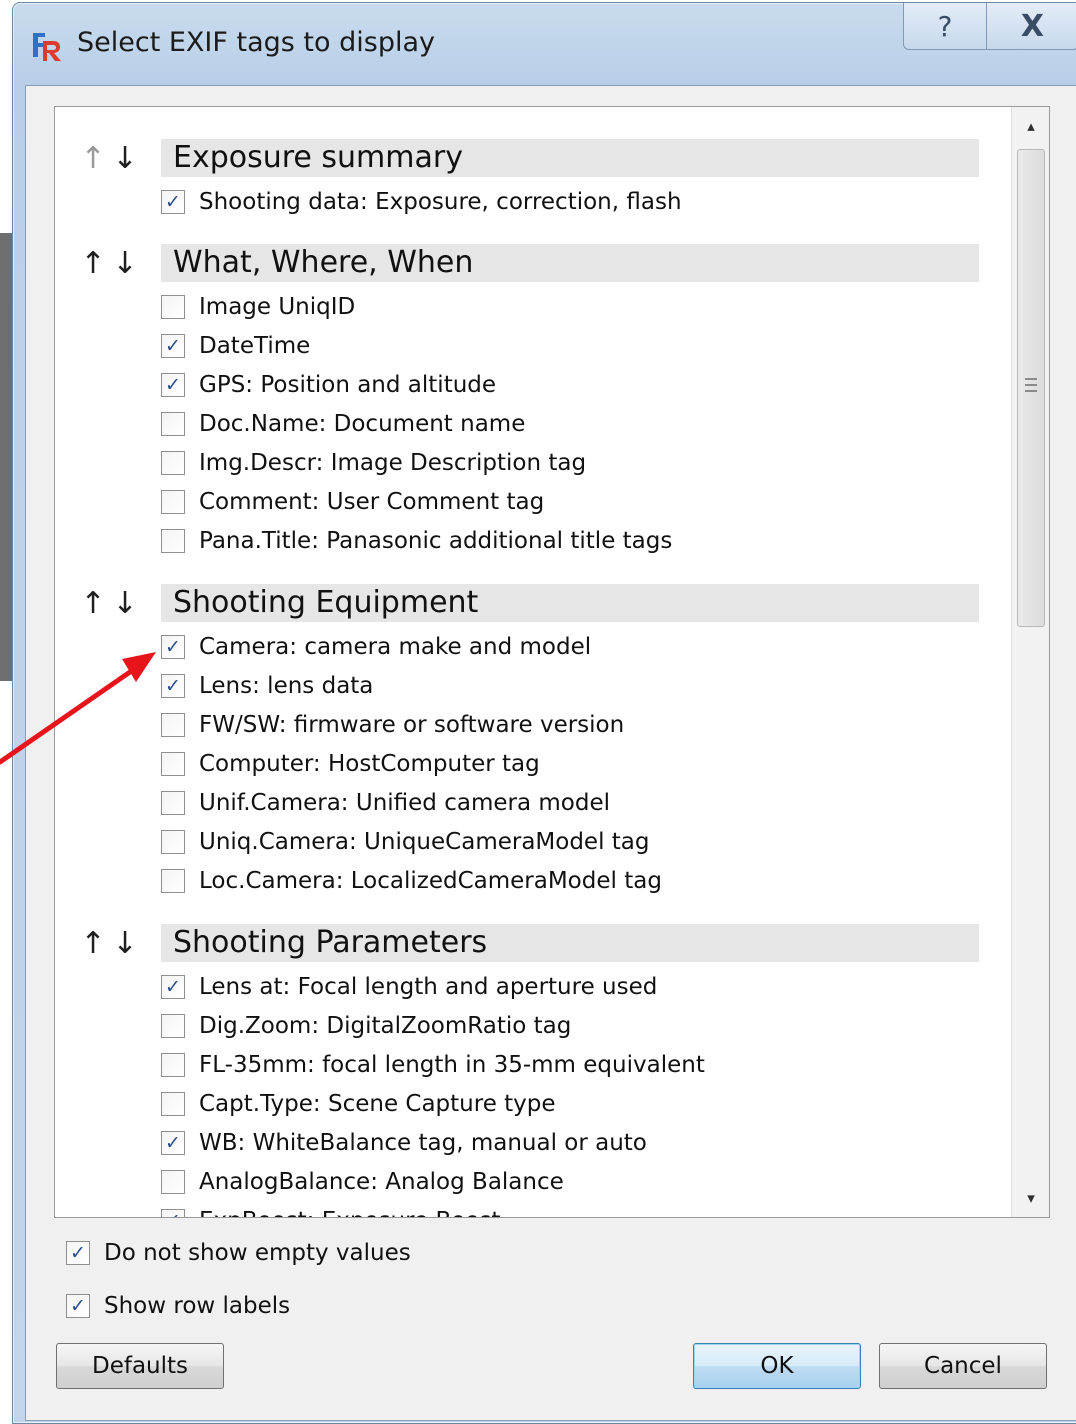 This screenshot has height=1424, width=1076. Describe the element at coordinates (424, 842) in the screenshot. I see `tag-label: Uniq.Camera: UniqueCameraModel tag` at that location.